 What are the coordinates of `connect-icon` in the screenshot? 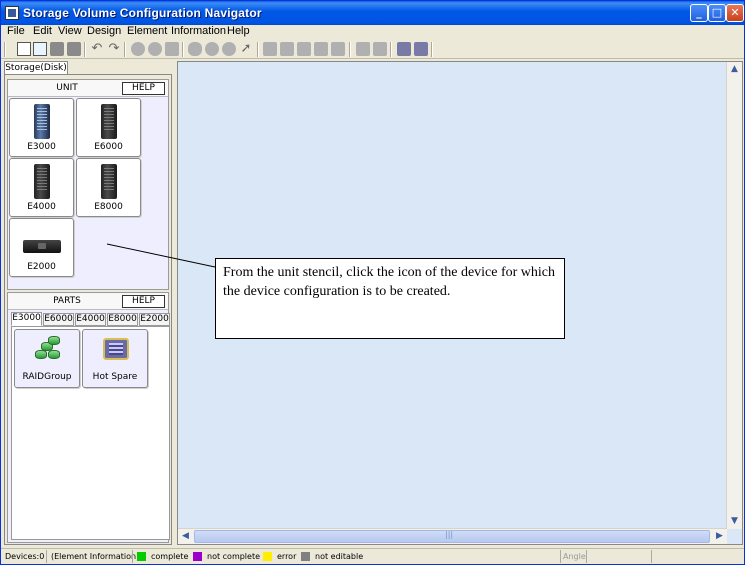 It's located at (287, 49).